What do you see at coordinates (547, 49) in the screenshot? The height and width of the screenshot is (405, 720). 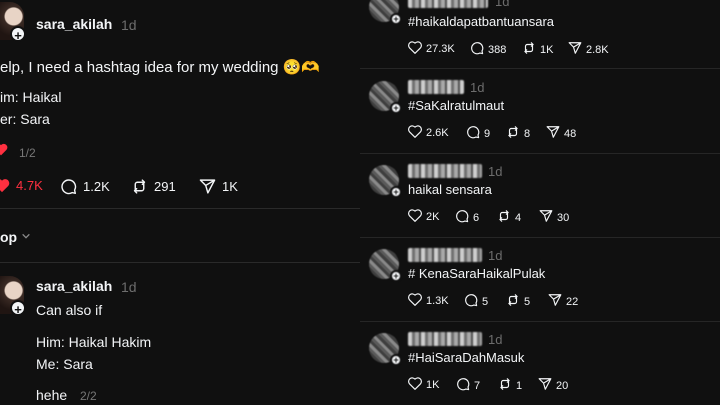 I see `repost-count: 1K` at bounding box center [547, 49].